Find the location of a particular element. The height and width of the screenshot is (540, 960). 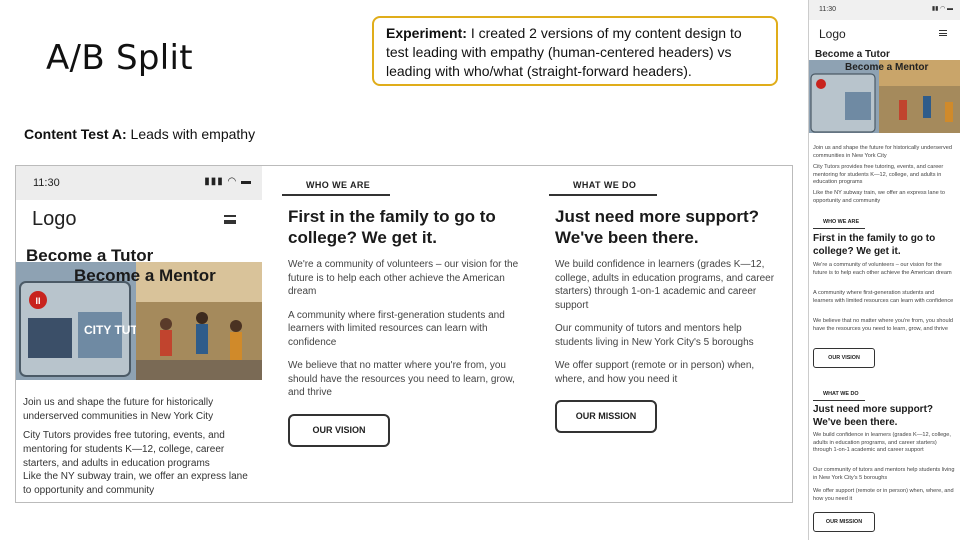

rp-what-eyebrow: WHAT WE DO is located at coordinates (839, 396).